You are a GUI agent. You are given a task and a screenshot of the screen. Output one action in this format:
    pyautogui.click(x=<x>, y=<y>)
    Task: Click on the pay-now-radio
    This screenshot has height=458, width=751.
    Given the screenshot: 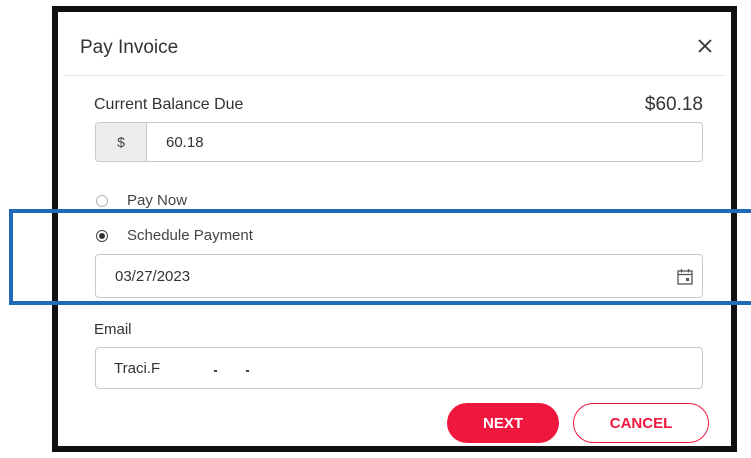 What is the action you would take?
    pyautogui.click(x=102, y=200)
    